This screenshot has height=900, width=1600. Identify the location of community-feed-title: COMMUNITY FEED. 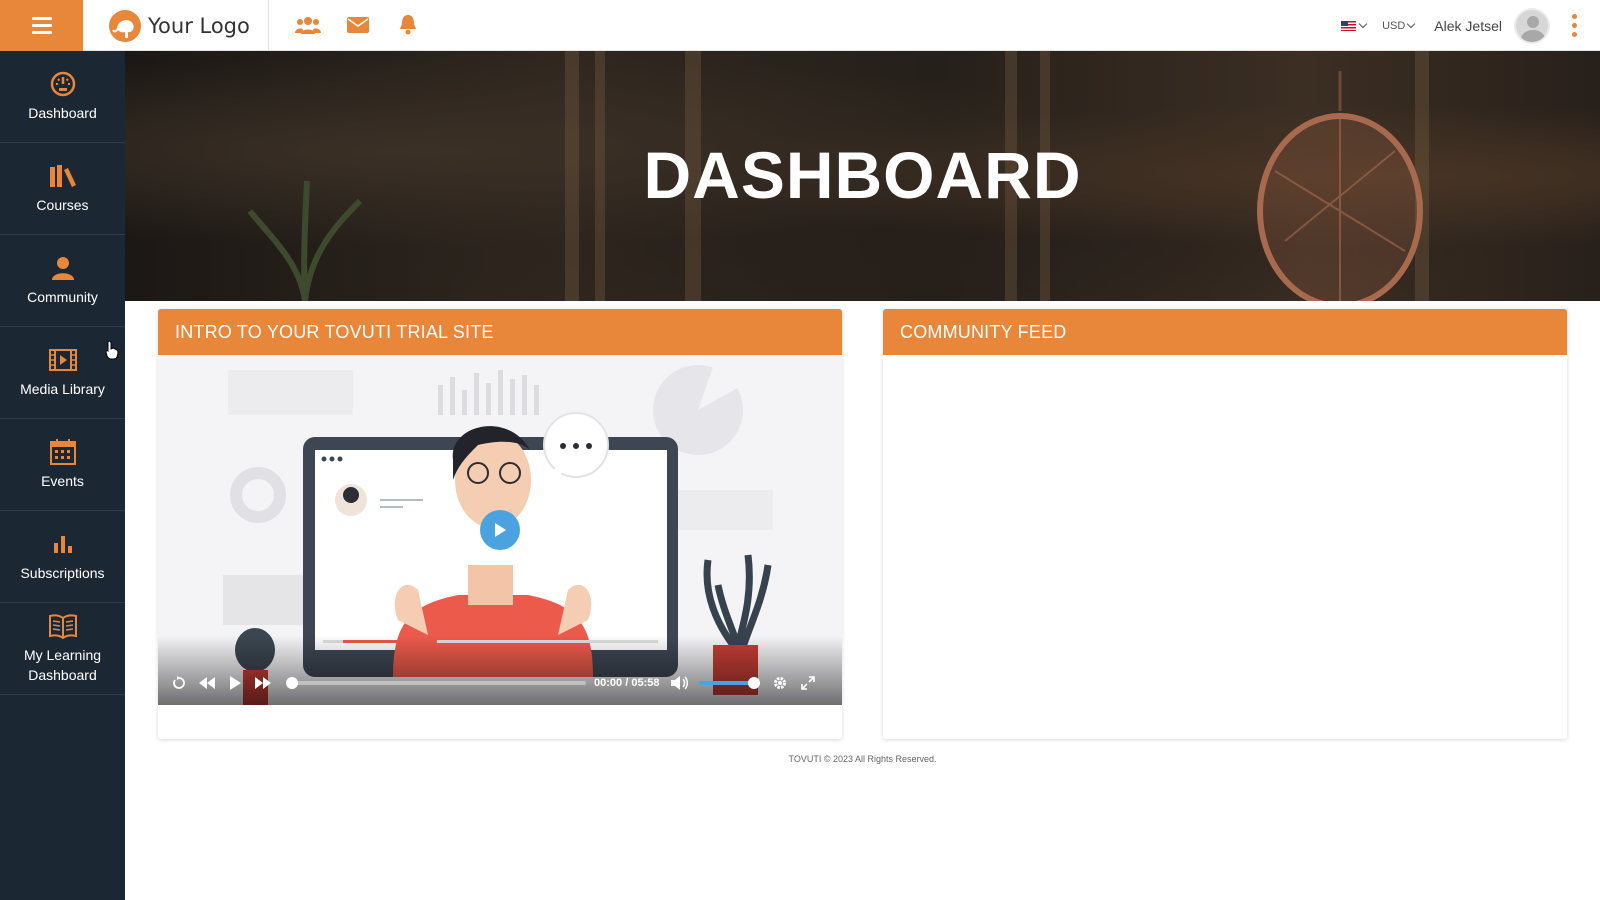
(1225, 332).